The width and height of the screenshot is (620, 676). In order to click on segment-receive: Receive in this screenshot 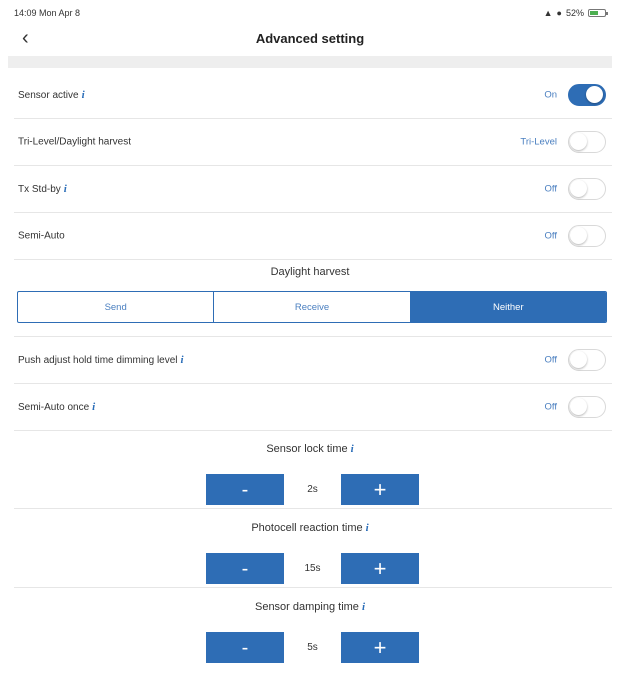, I will do `click(312, 307)`.